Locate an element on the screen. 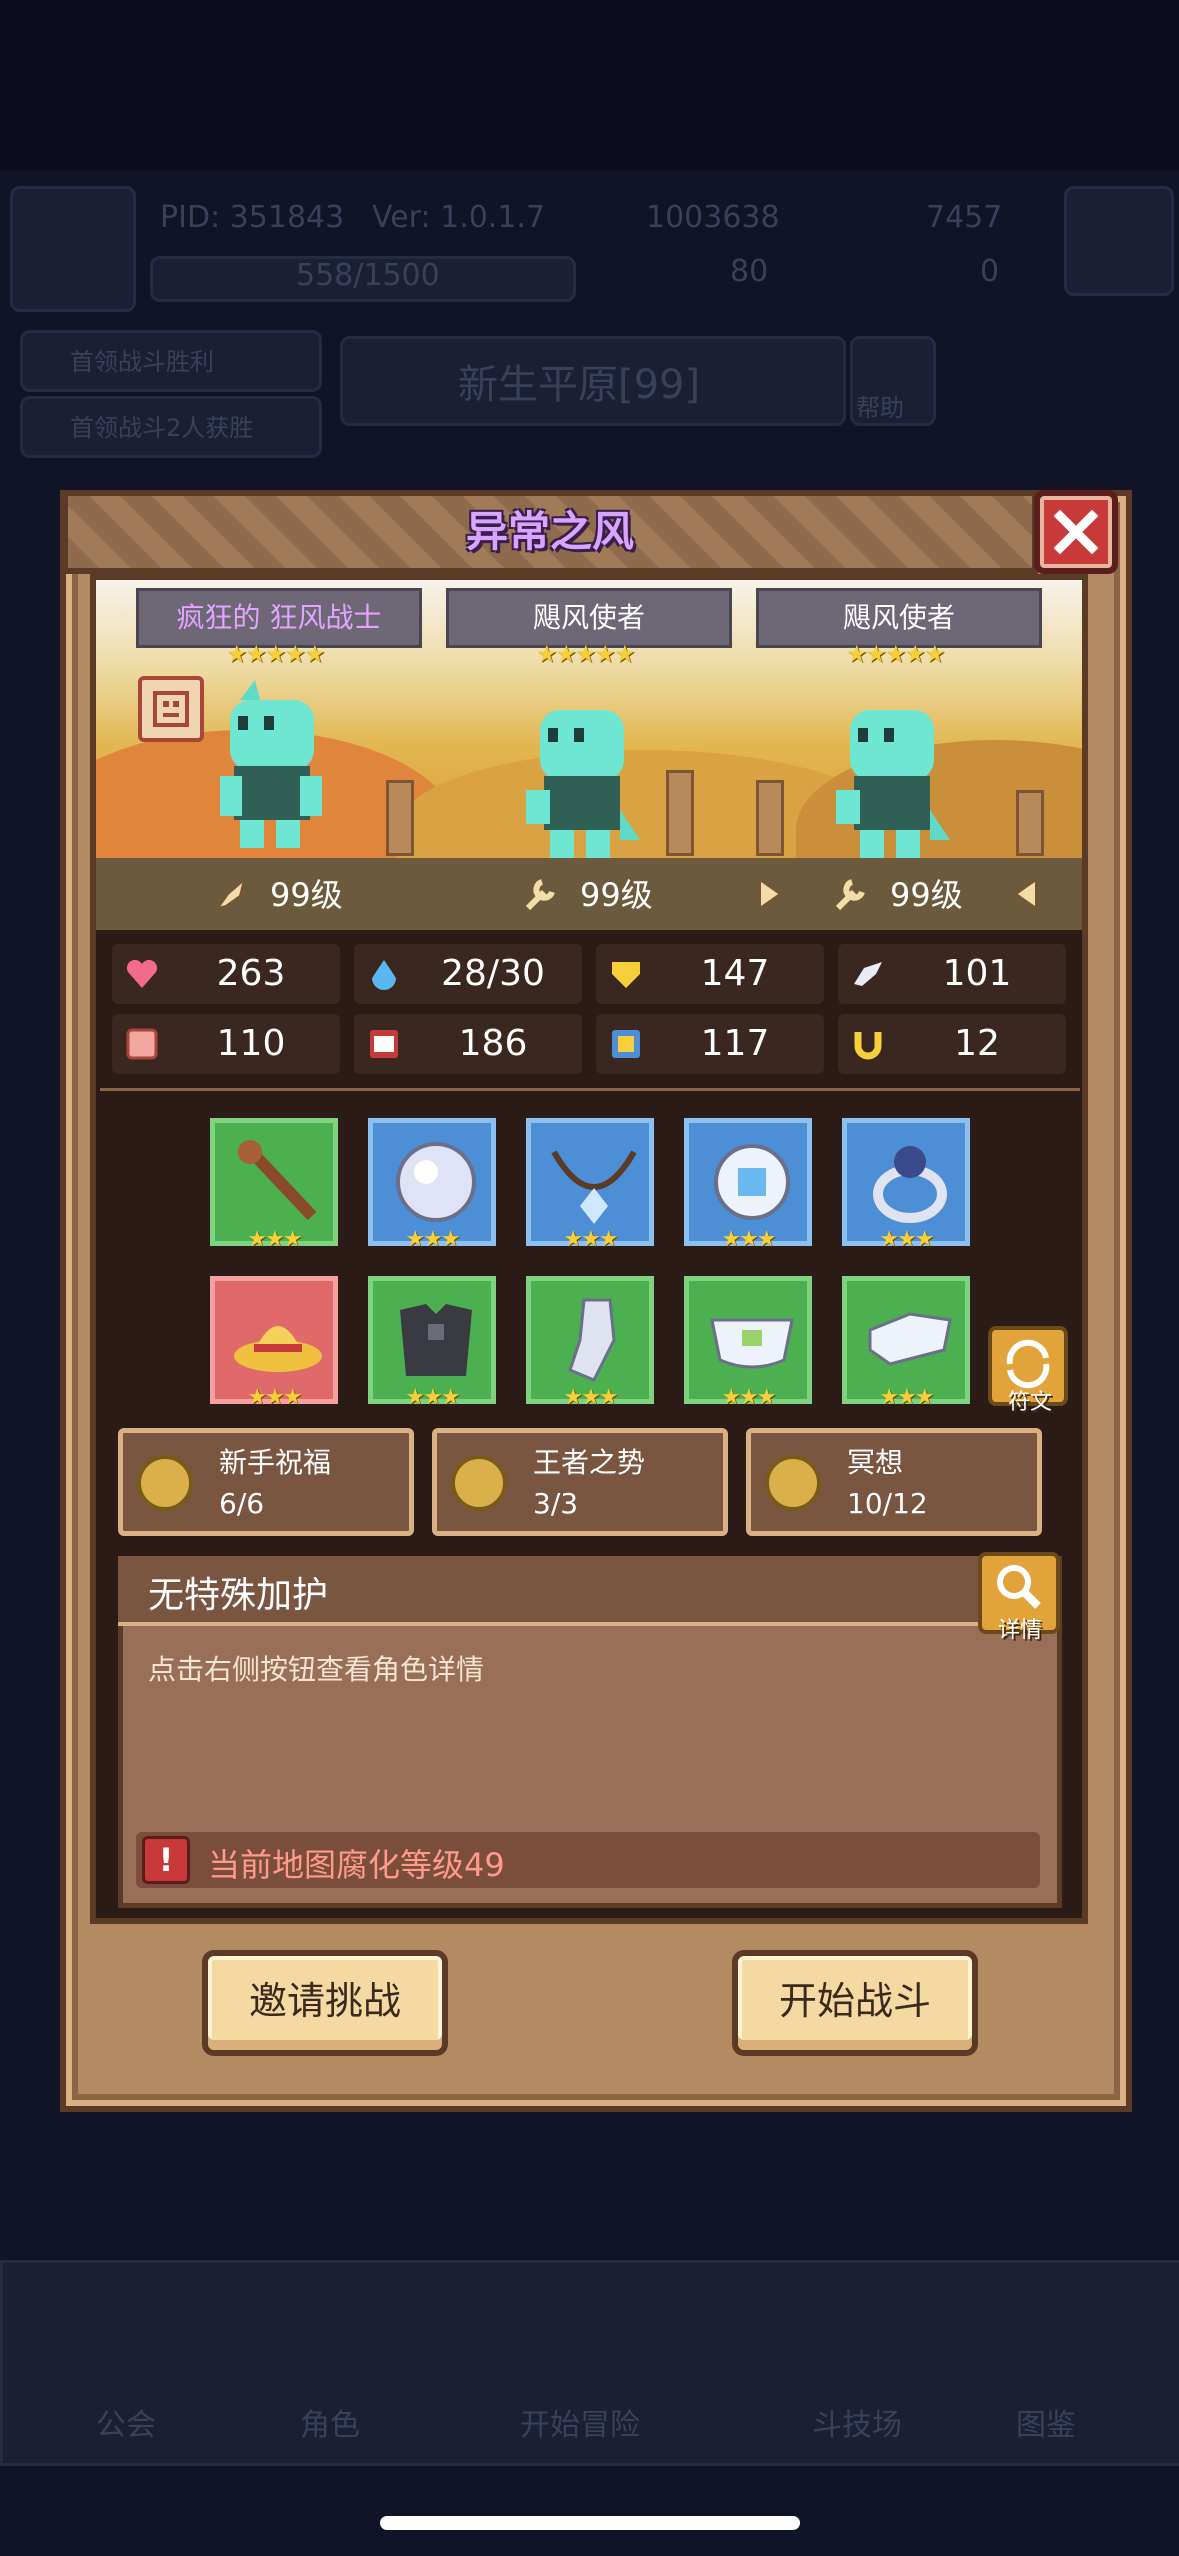 This screenshot has width=1179, height=2556. buff-card-2: 王者之势 3/3 is located at coordinates (580, 1482).